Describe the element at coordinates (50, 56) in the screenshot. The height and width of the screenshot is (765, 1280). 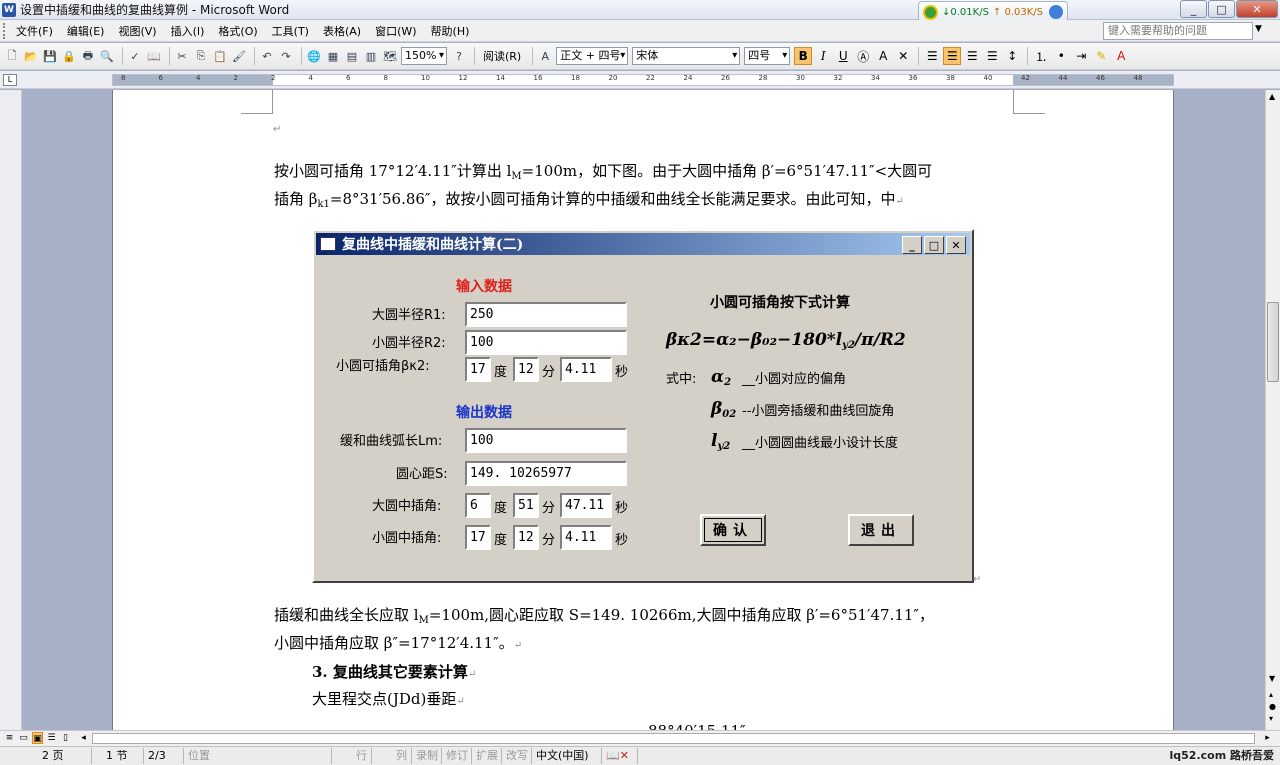
I see `save-icon: 💾` at that location.